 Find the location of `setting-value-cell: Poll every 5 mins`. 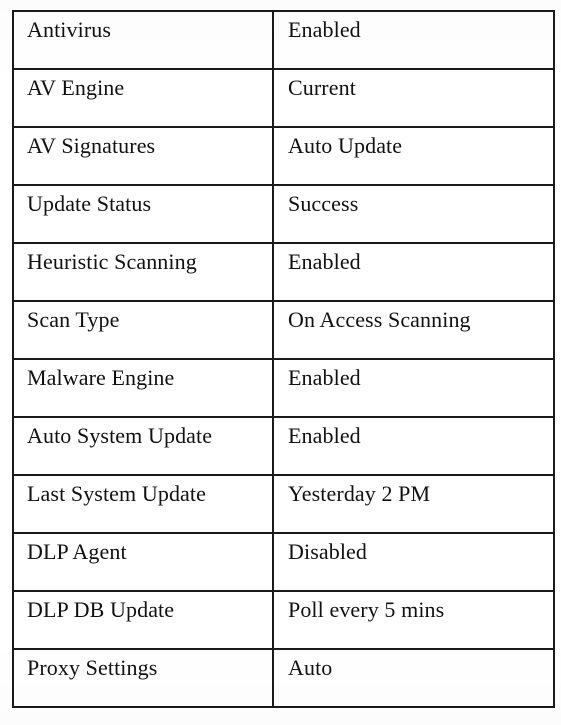

setting-value-cell: Poll every 5 mins is located at coordinates (413, 620).